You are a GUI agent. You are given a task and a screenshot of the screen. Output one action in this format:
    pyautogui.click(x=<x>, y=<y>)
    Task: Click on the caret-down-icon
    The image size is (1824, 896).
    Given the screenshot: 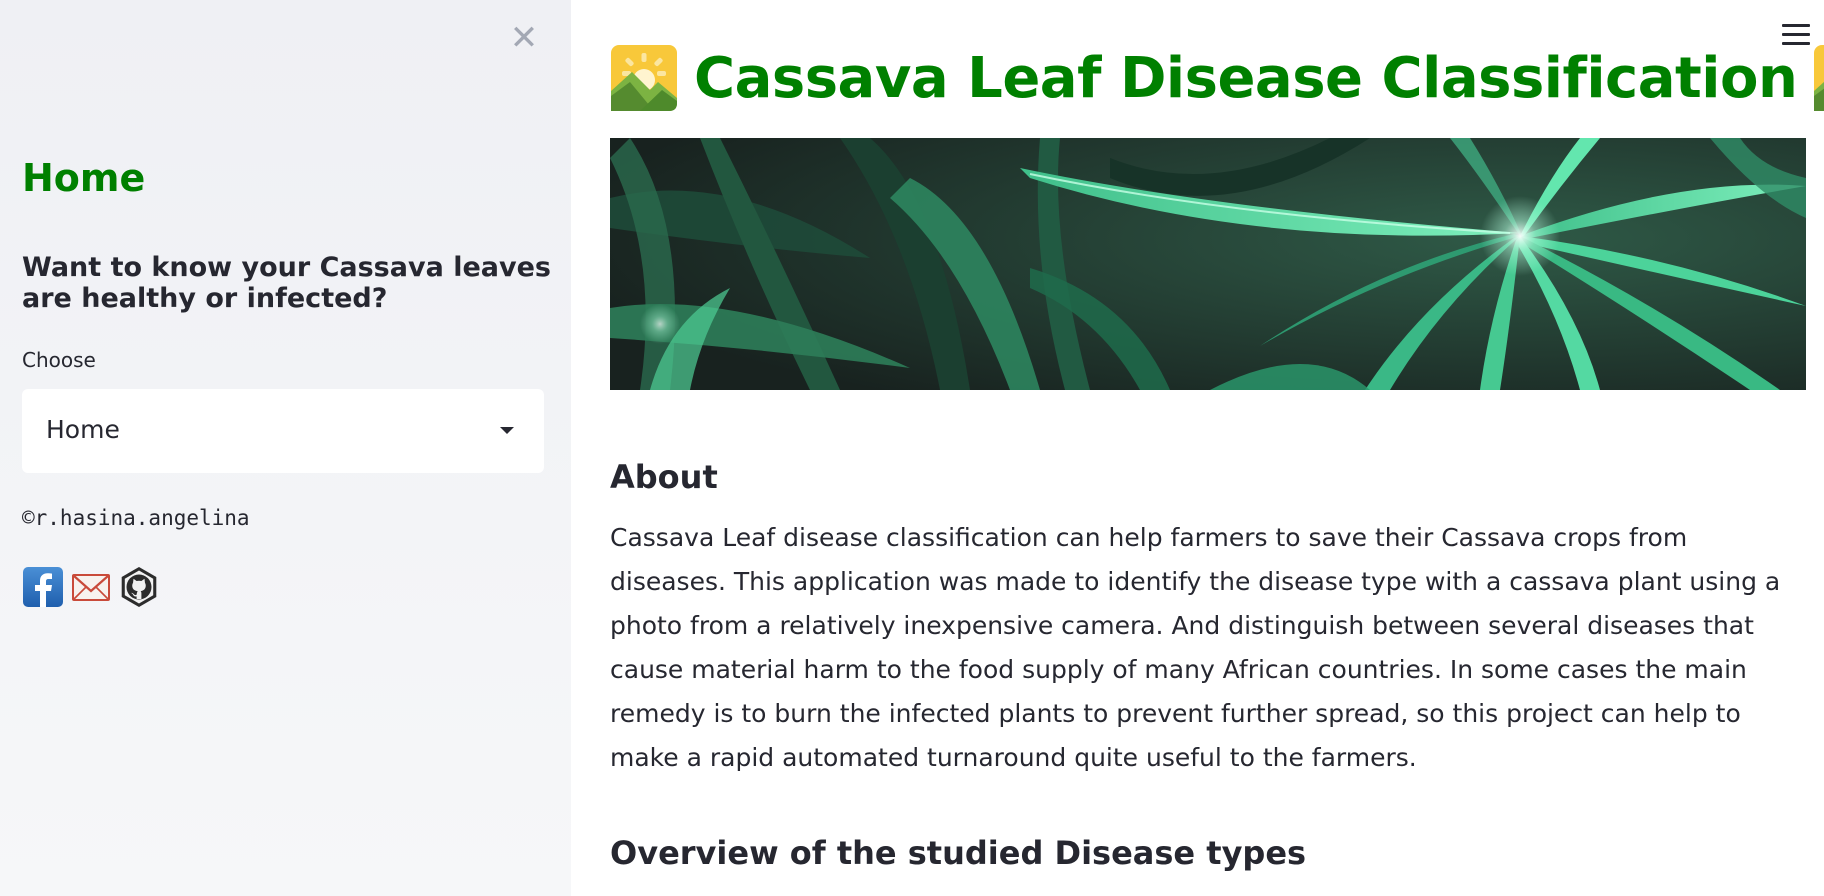 What is the action you would take?
    pyautogui.click(x=507, y=430)
    